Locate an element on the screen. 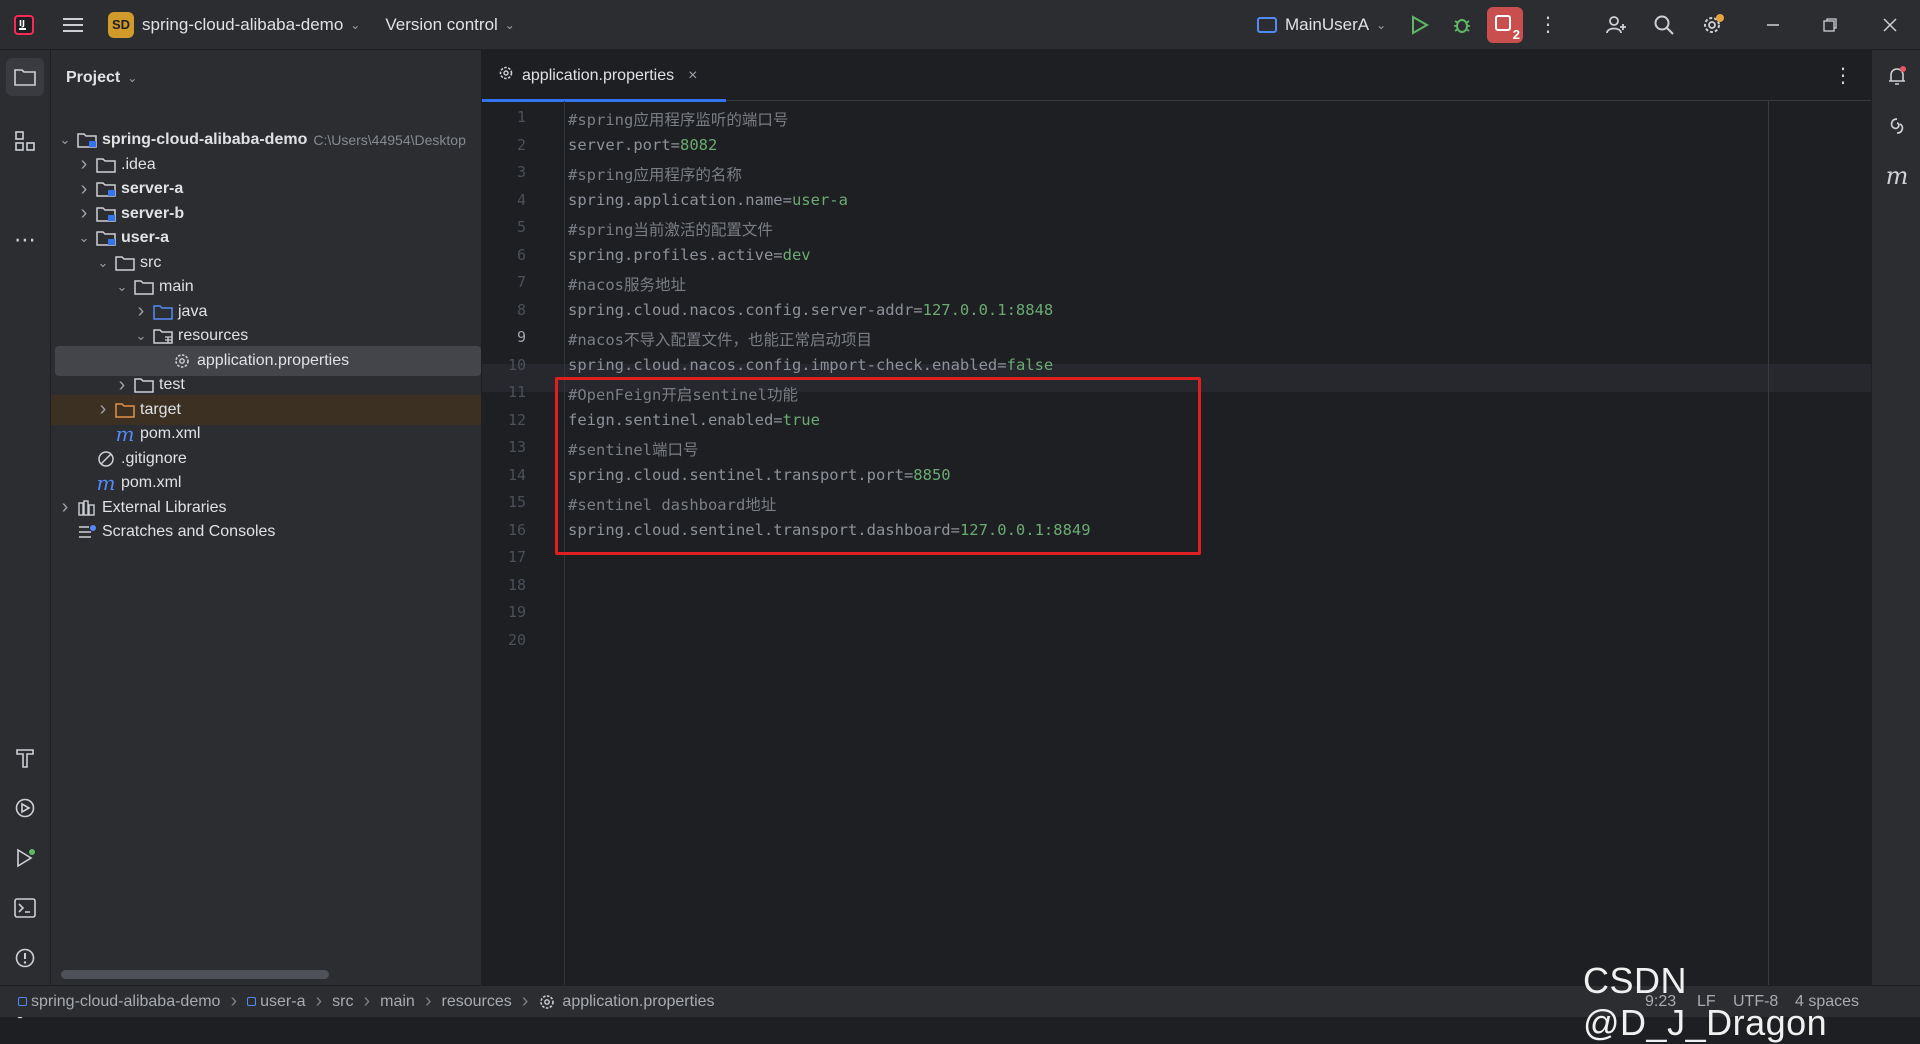 This screenshot has width=1920, height=1044. close-window-icon is located at coordinates (1890, 25).